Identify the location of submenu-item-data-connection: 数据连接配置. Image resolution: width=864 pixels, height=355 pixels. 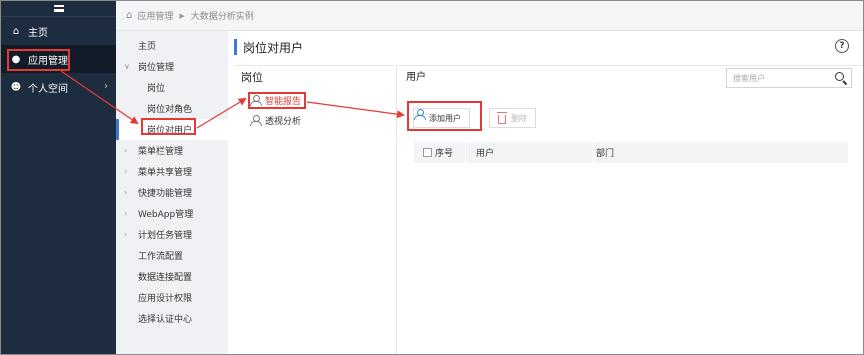
(172, 276).